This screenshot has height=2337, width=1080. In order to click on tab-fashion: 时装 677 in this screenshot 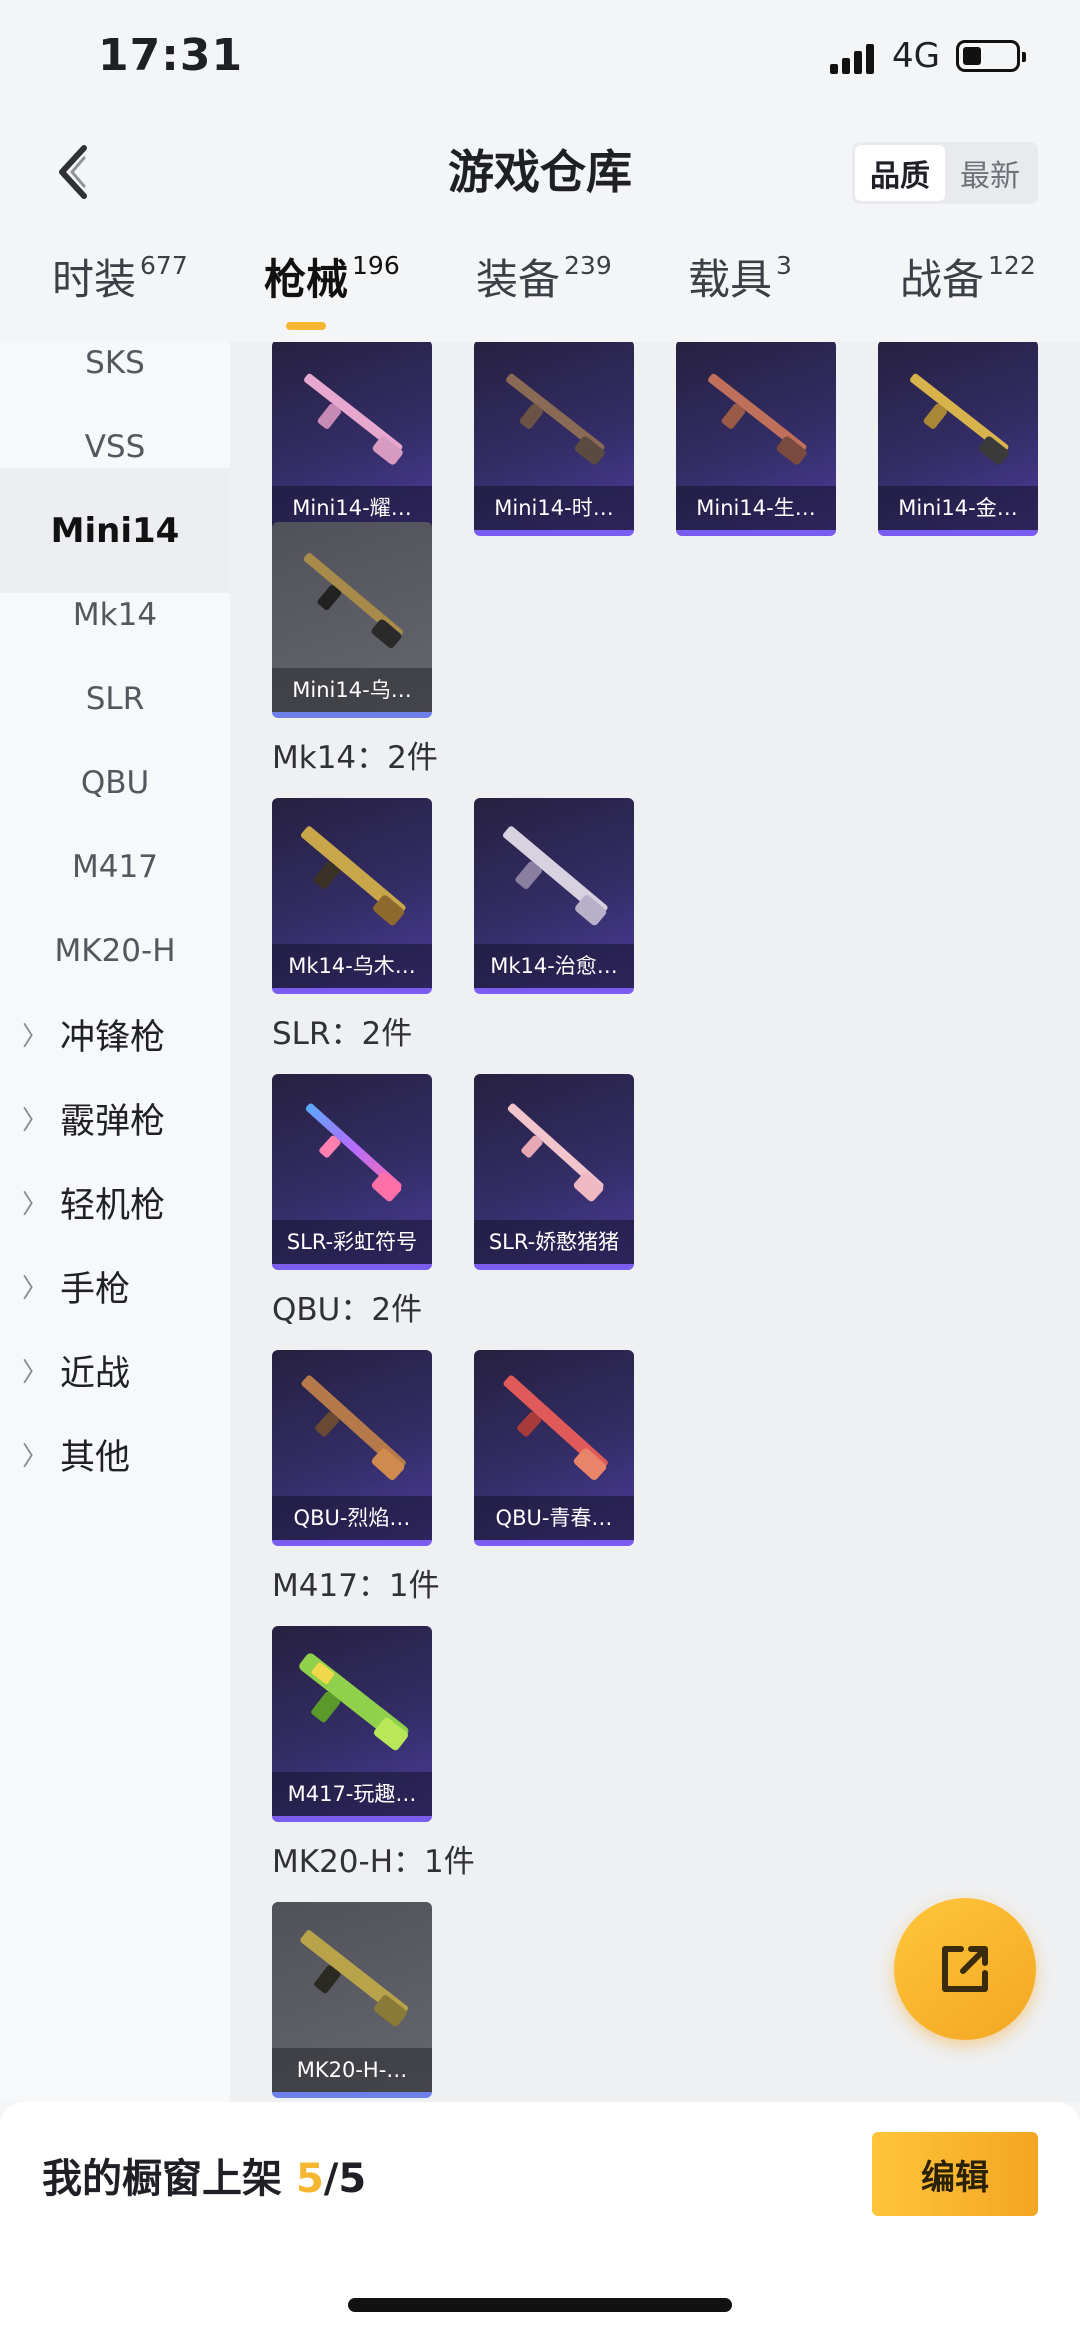, I will do `click(120, 280)`.